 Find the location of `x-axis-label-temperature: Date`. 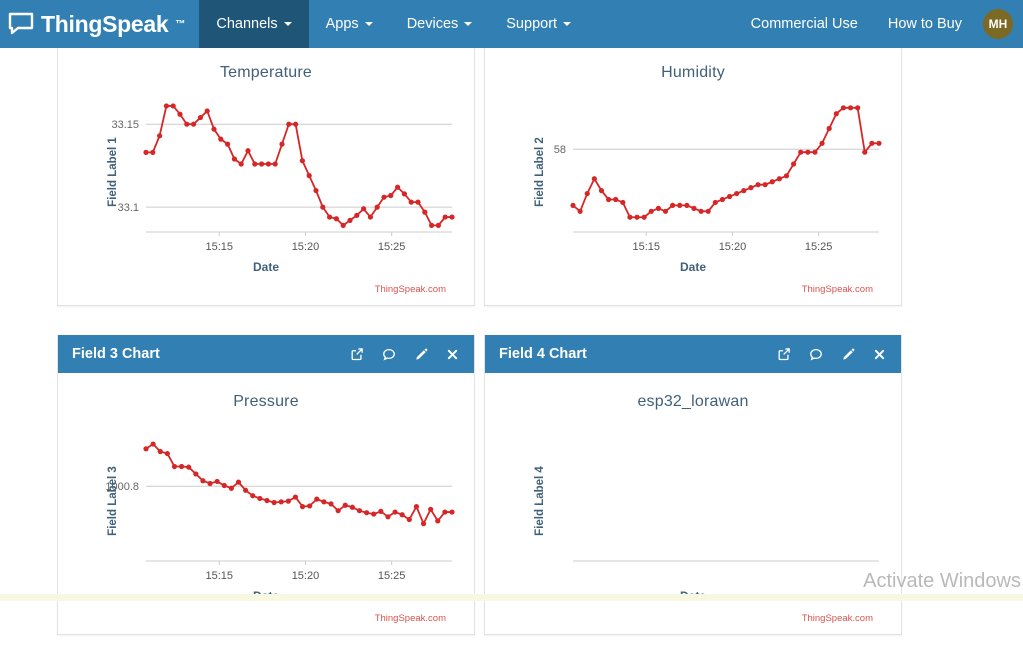

x-axis-label-temperature: Date is located at coordinates (265, 267).